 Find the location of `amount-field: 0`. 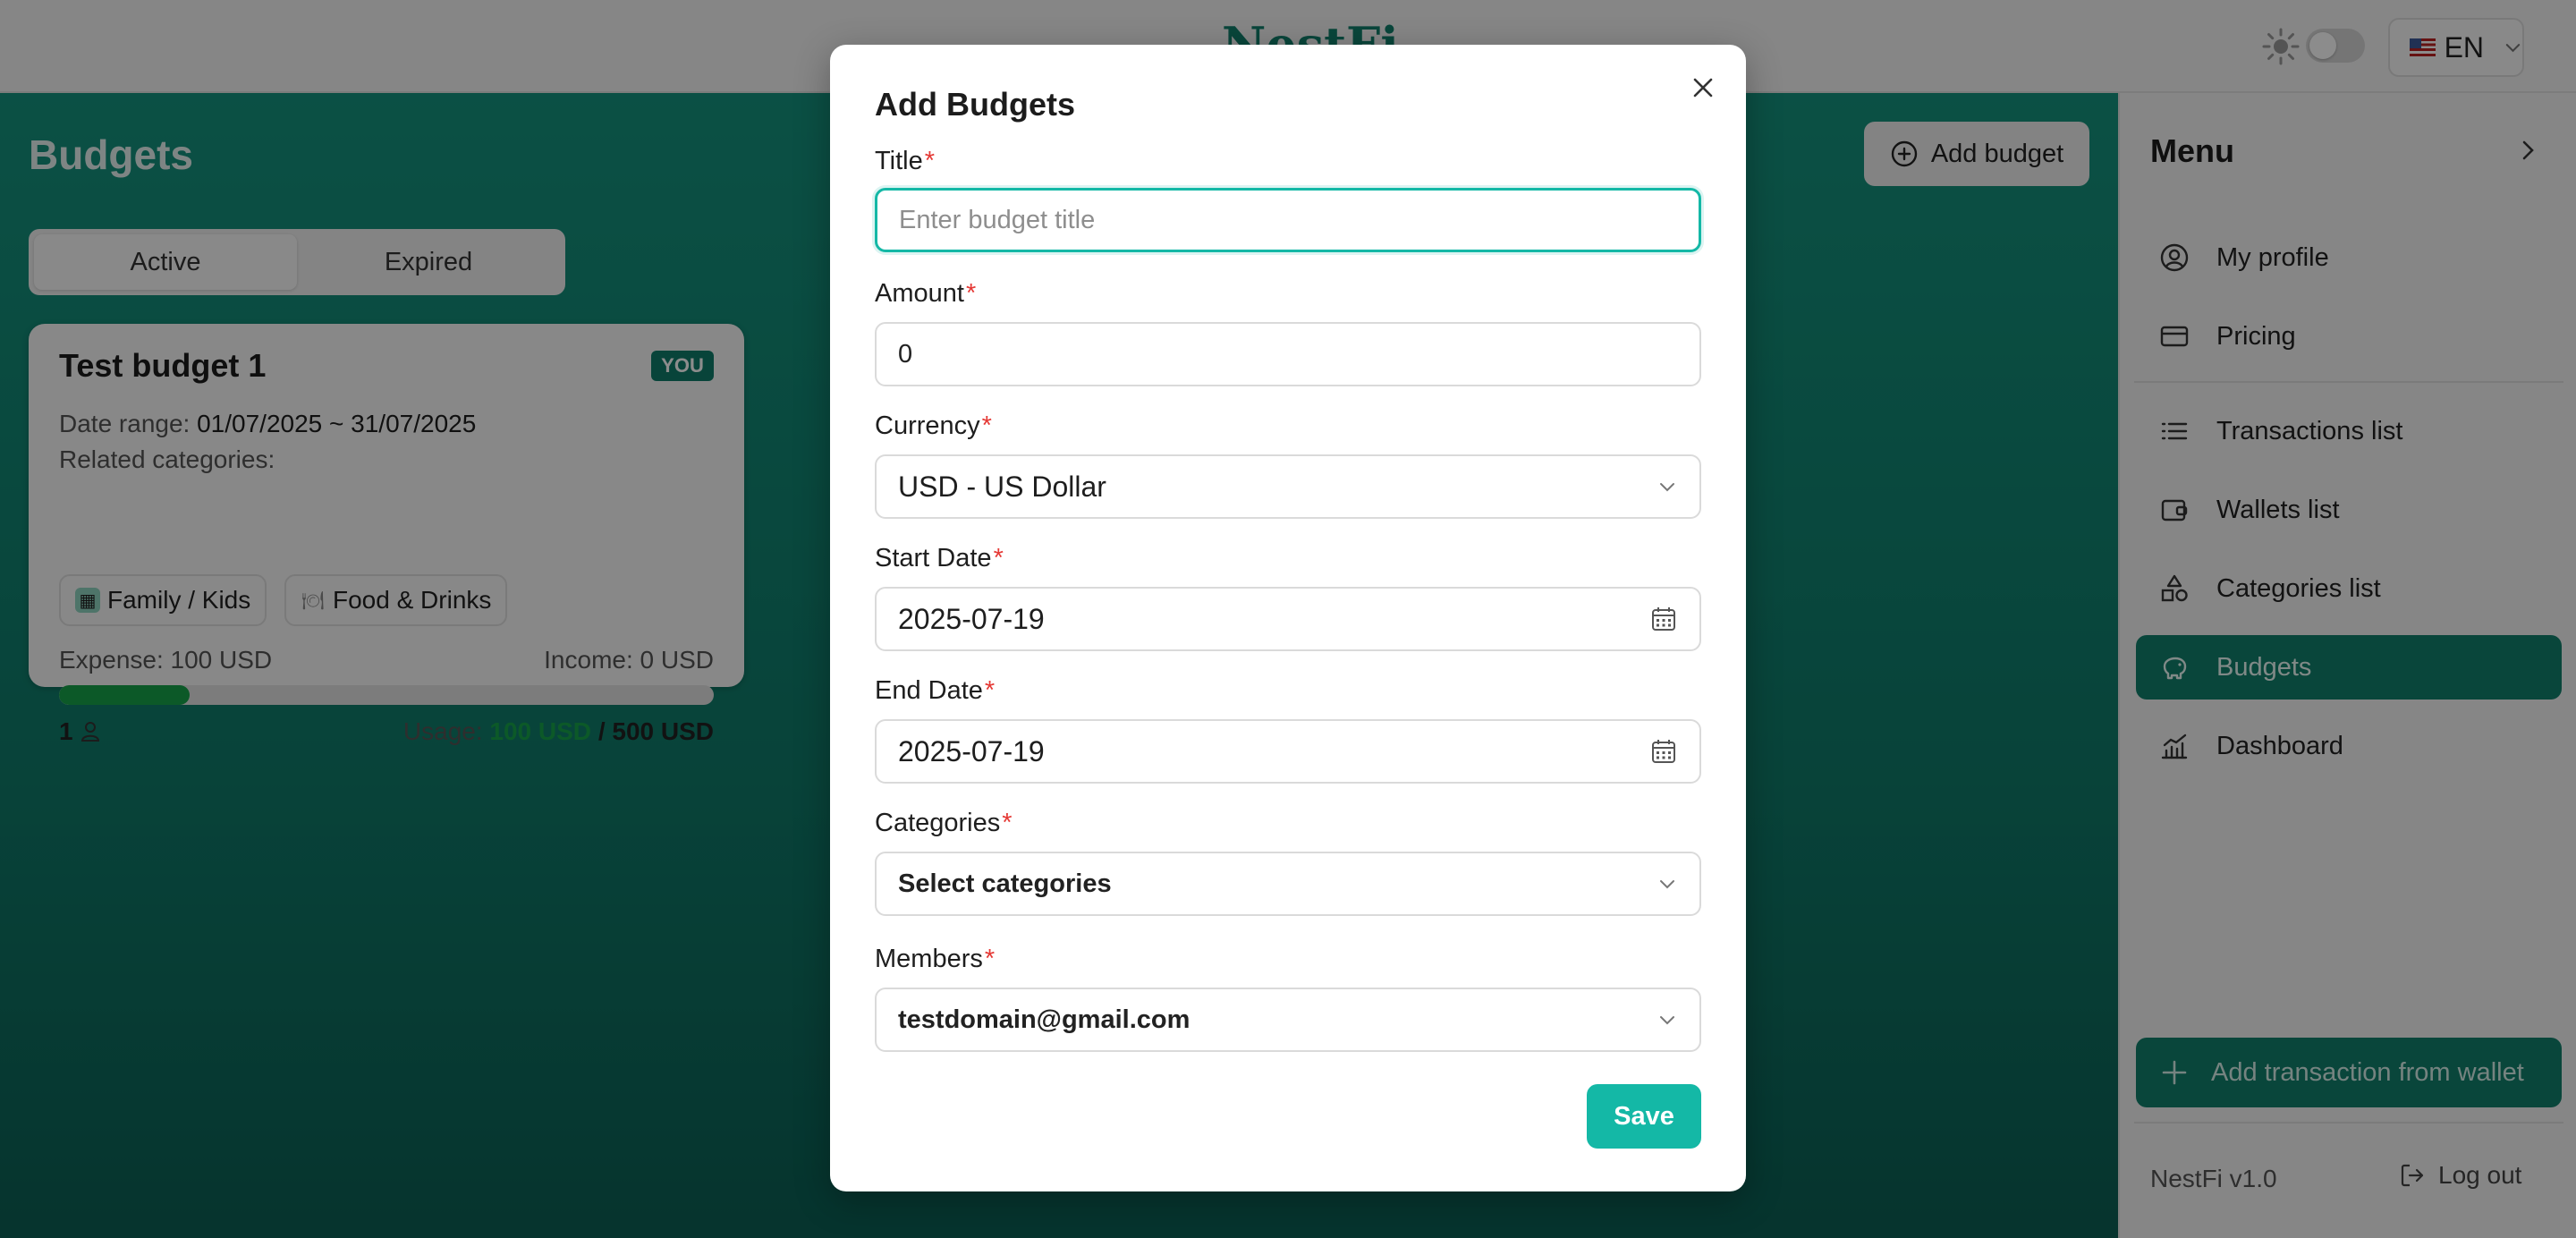

amount-field: 0 is located at coordinates (1288, 354).